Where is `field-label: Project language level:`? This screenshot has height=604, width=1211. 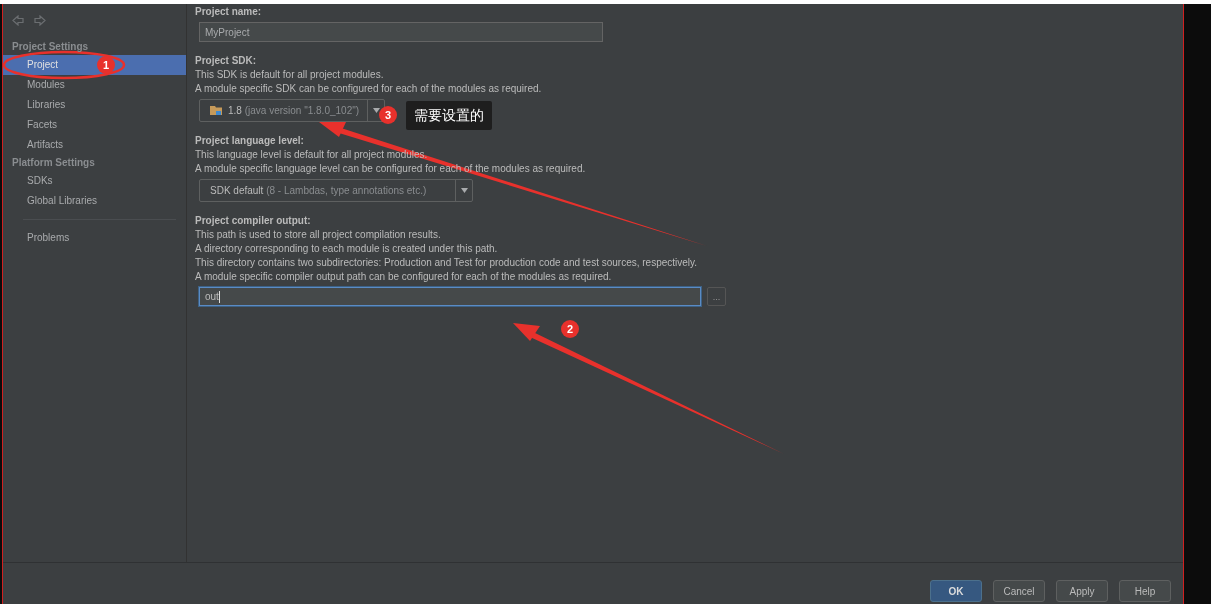
field-label: Project language level: is located at coordinates (249, 141).